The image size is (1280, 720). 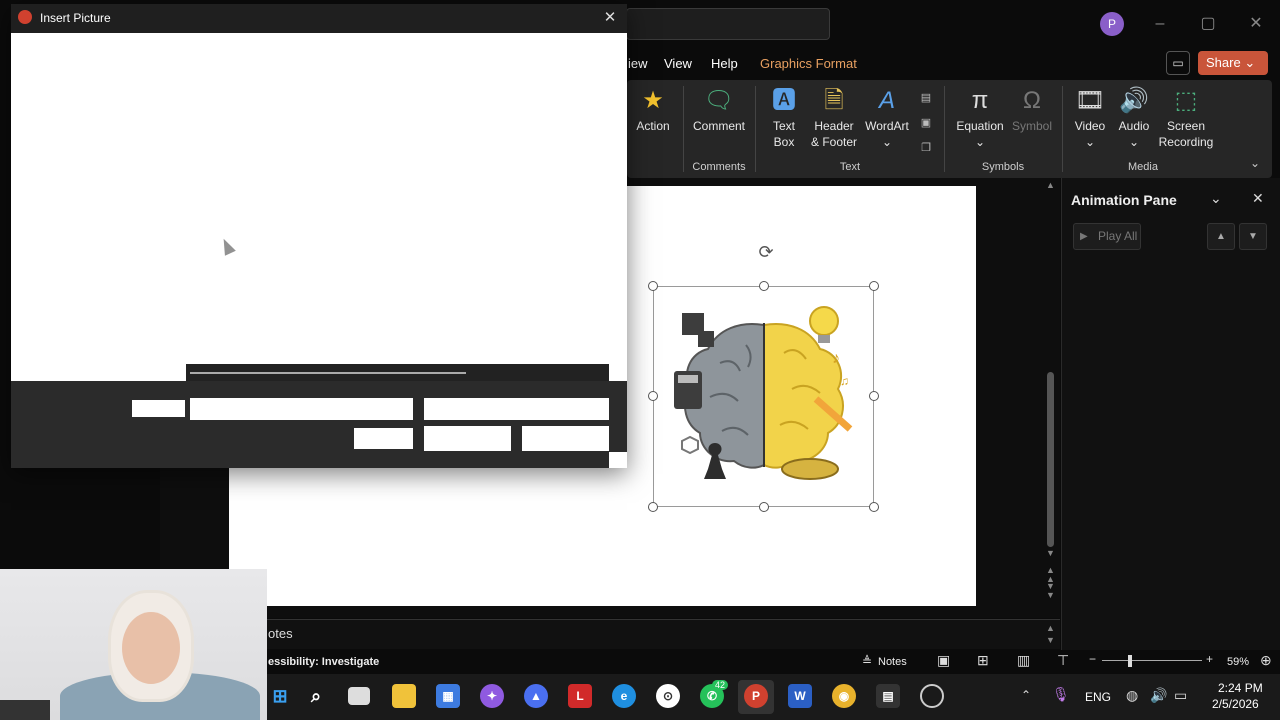 I want to click on dialog-resize-grip, so click(x=618, y=460).